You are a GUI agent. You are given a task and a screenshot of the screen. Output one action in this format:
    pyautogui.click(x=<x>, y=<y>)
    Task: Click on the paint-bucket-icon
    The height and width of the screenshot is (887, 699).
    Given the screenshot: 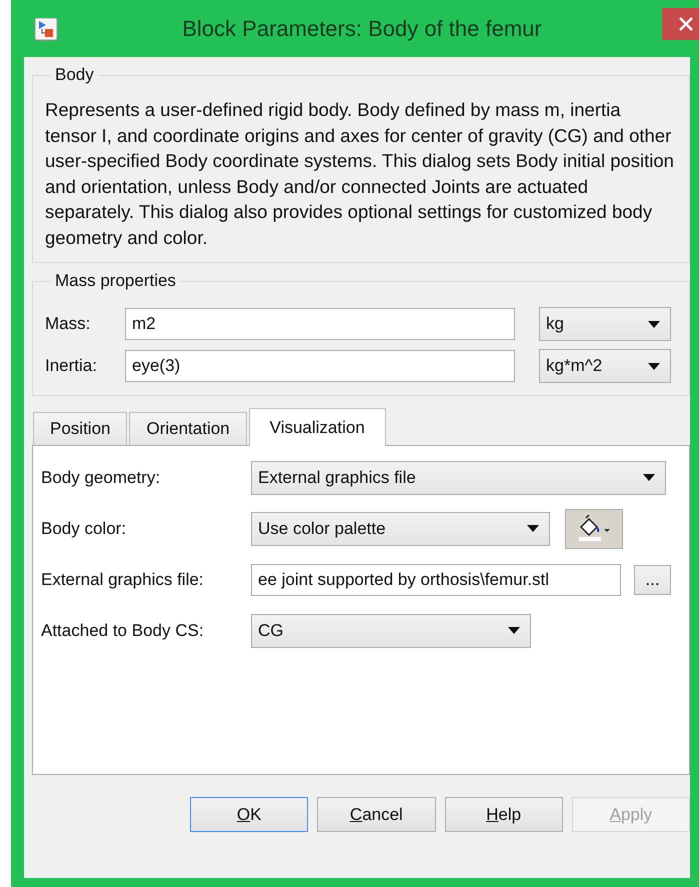 What is the action you would take?
    pyautogui.click(x=594, y=528)
    